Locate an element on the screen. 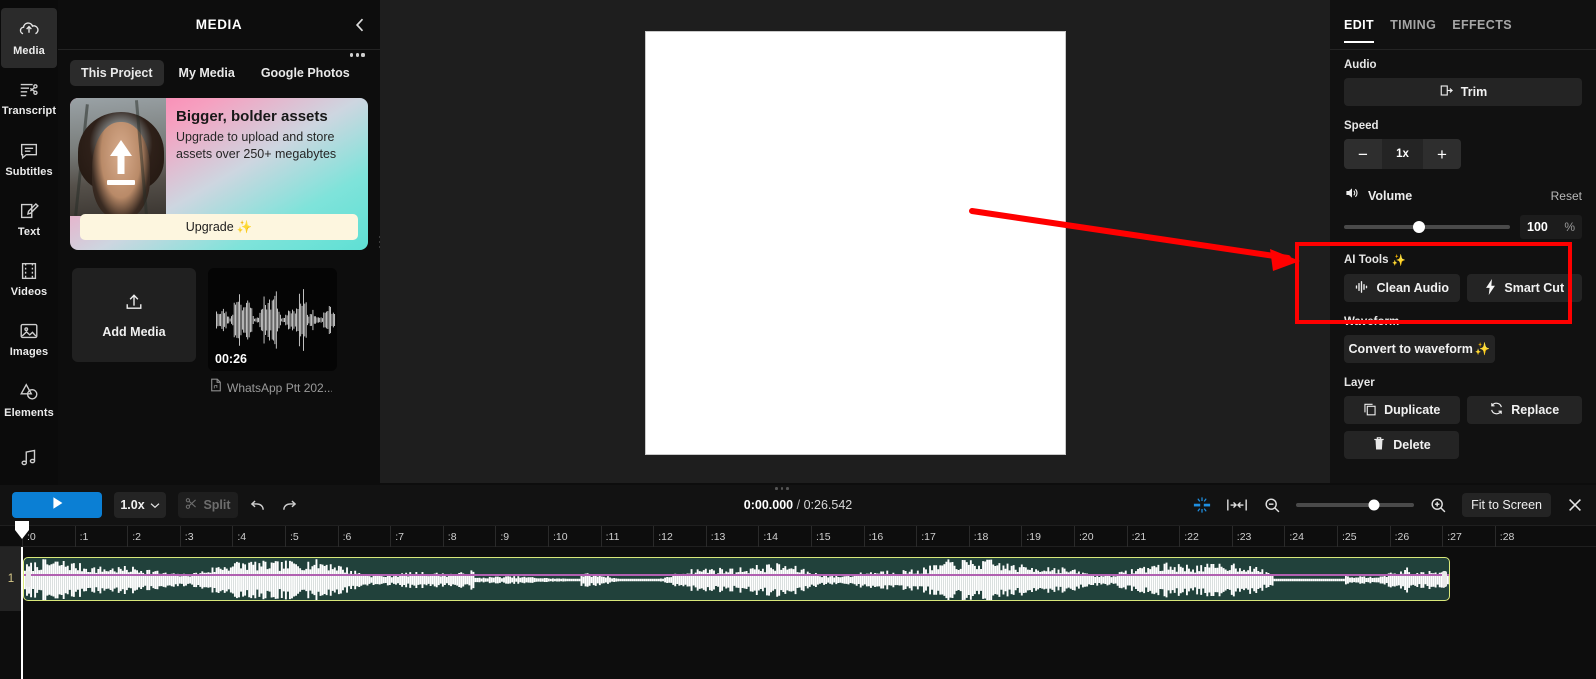 The height and width of the screenshot is (679, 1596). ruler-tick: :8 is located at coordinates (449, 537).